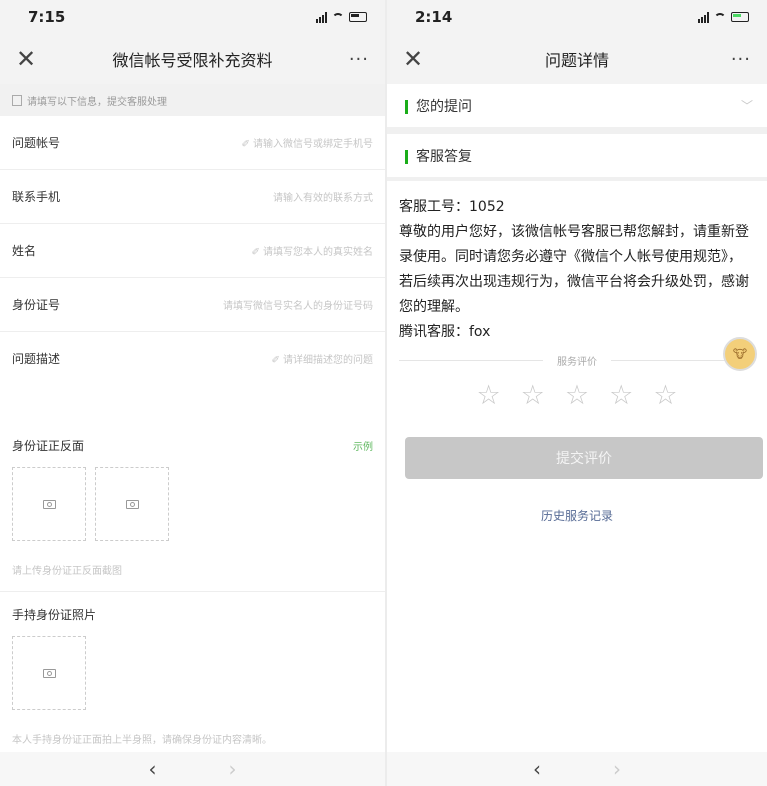 This screenshot has width=767, height=786. I want to click on status-bar: 2:14, so click(577, 17).